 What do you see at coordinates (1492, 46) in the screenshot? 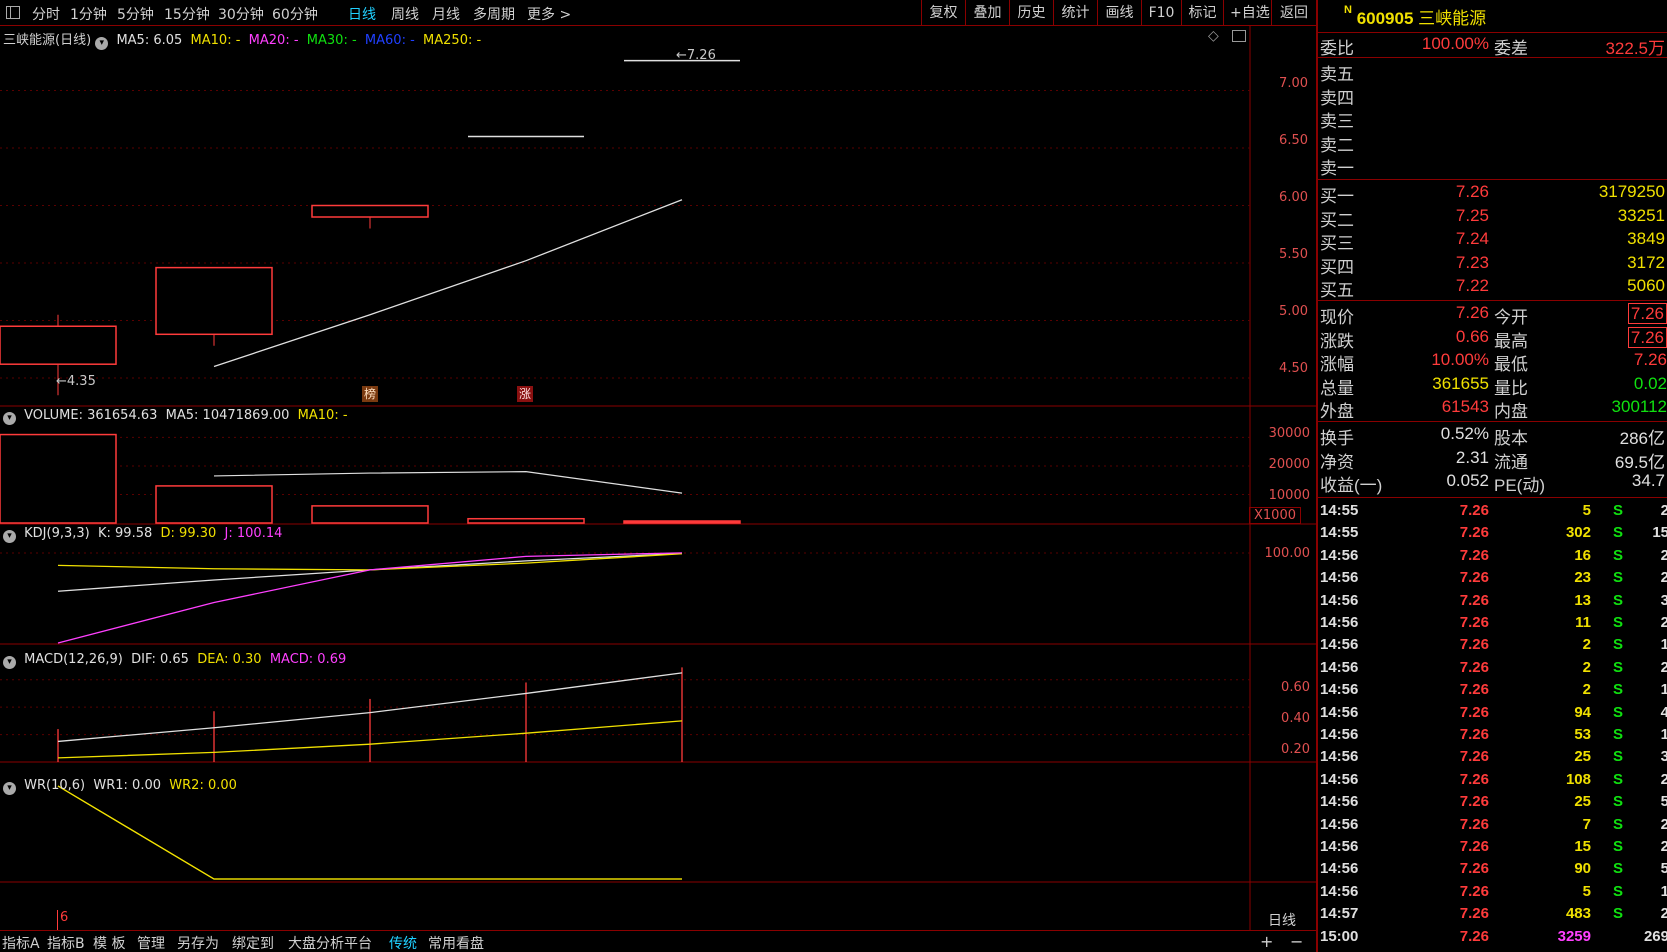
I see `weibi-row: 委比 100.00% 委差 322.5万` at bounding box center [1492, 46].